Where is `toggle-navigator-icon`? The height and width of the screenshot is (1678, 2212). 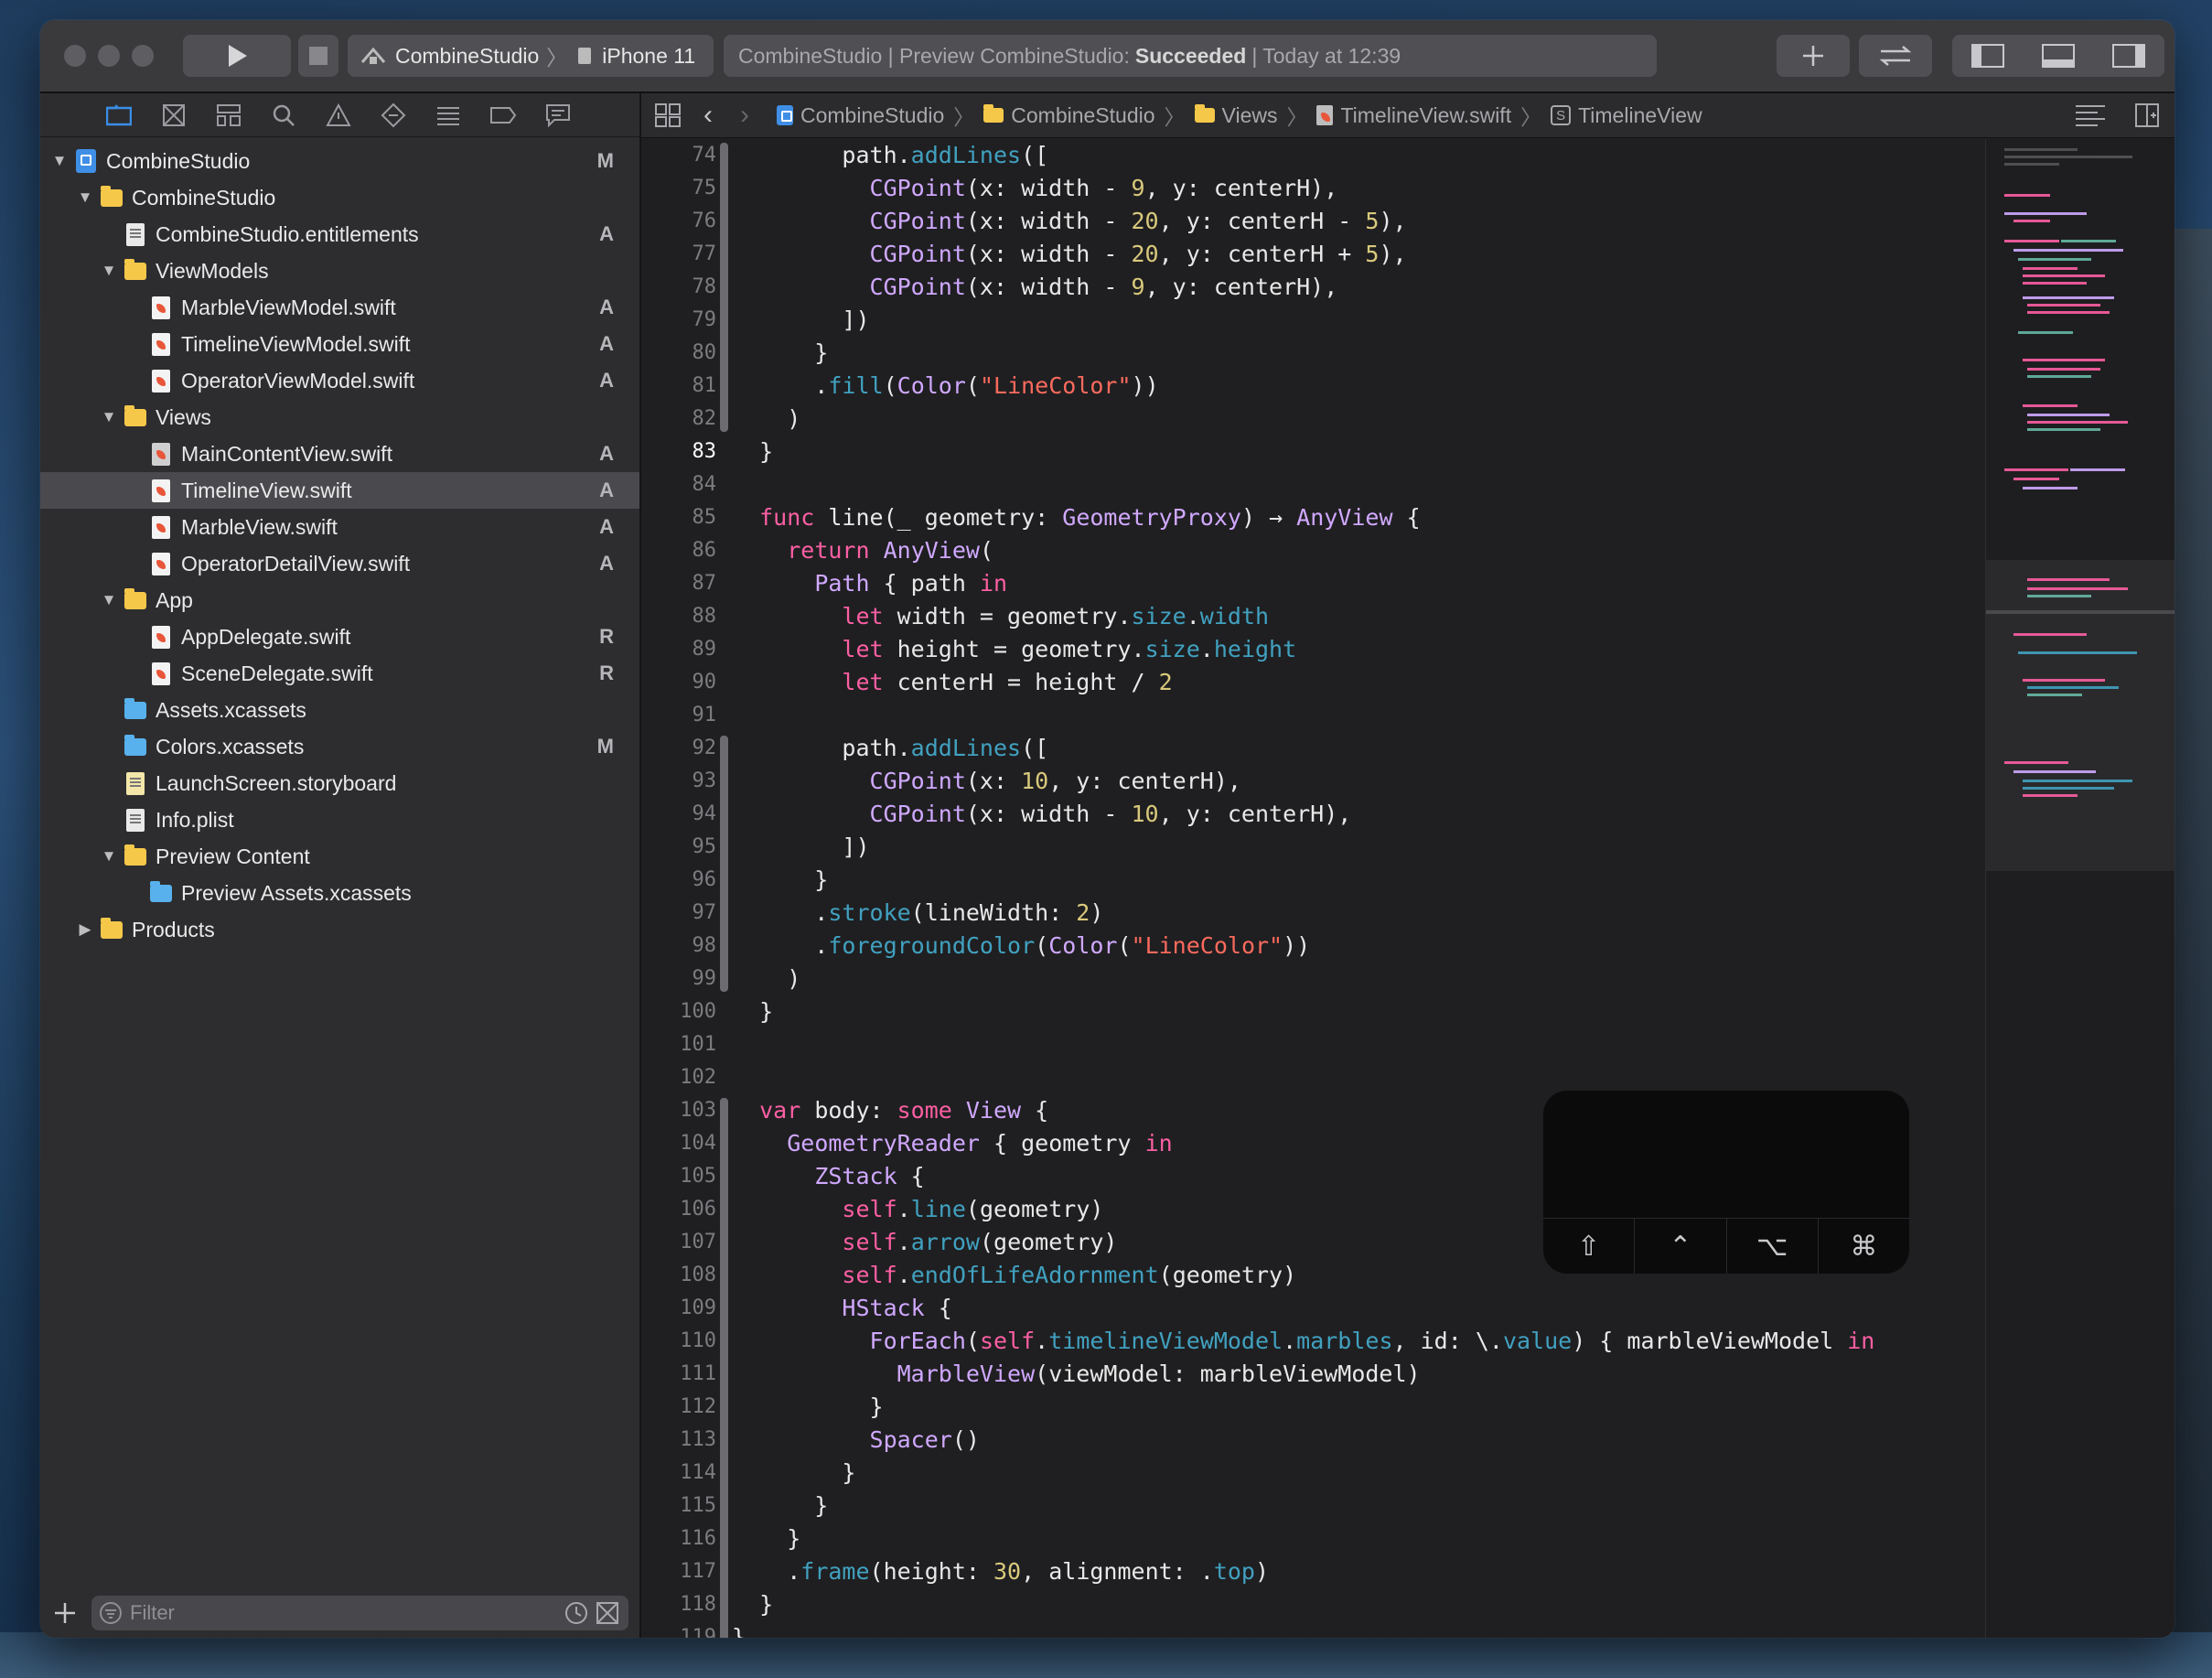 toggle-navigator-icon is located at coordinates (1987, 56).